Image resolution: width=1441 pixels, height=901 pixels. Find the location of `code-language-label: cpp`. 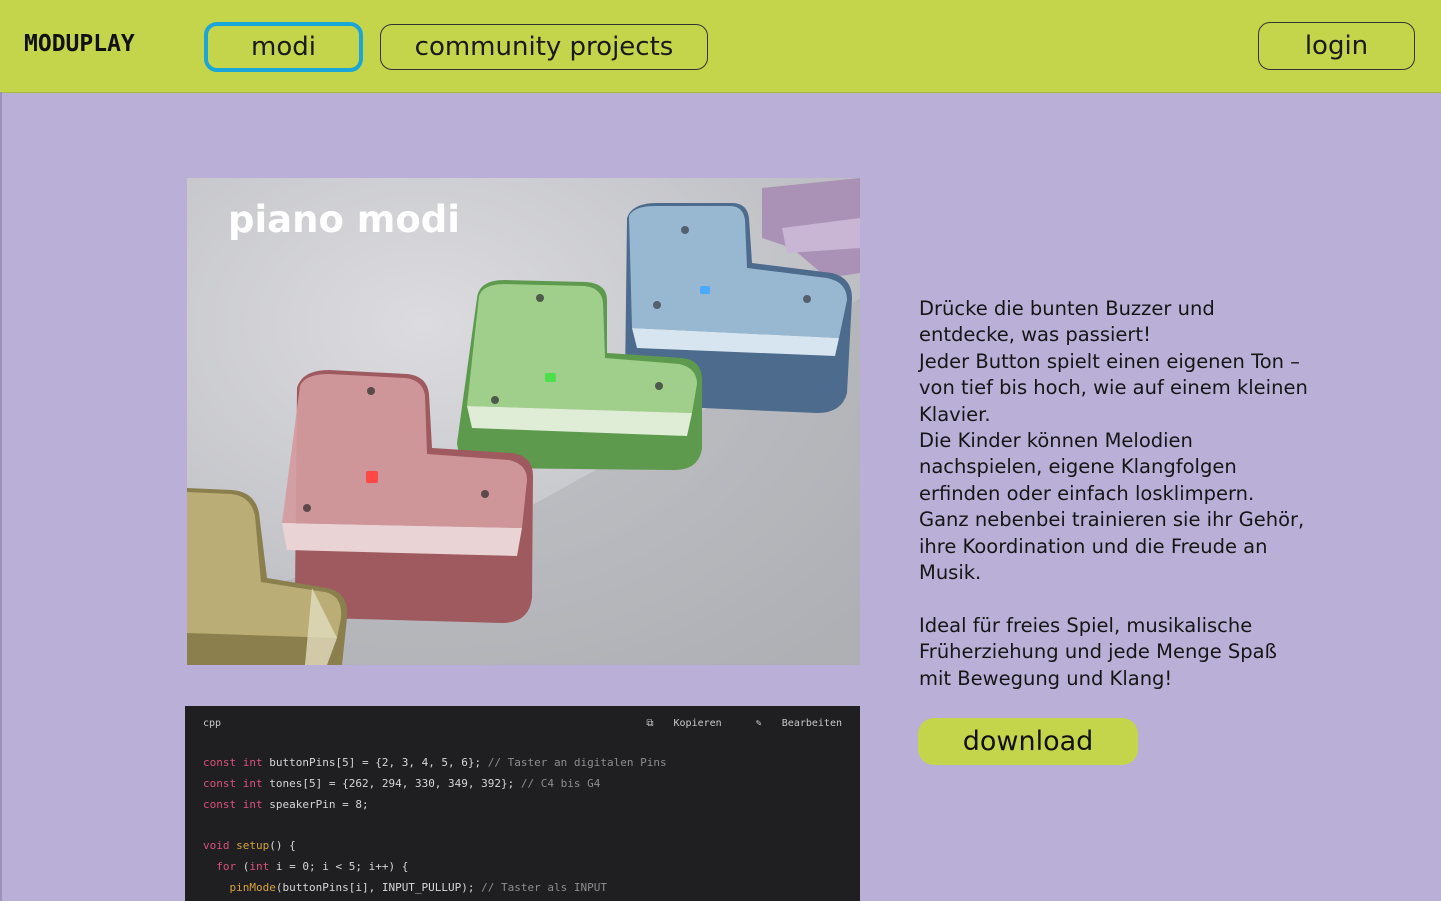

code-language-label: cpp is located at coordinates (212, 723).